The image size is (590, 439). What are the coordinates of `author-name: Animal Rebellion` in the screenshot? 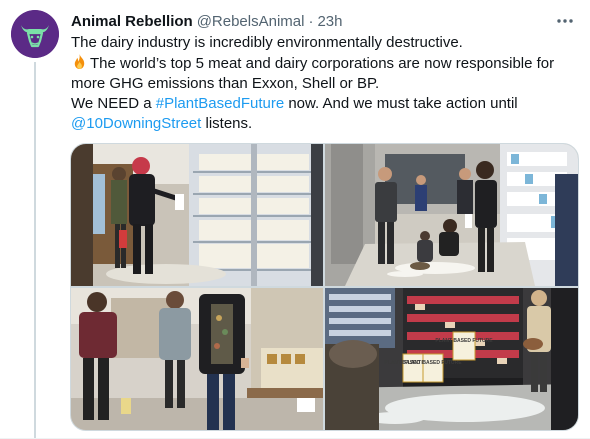 It's located at (132, 21).